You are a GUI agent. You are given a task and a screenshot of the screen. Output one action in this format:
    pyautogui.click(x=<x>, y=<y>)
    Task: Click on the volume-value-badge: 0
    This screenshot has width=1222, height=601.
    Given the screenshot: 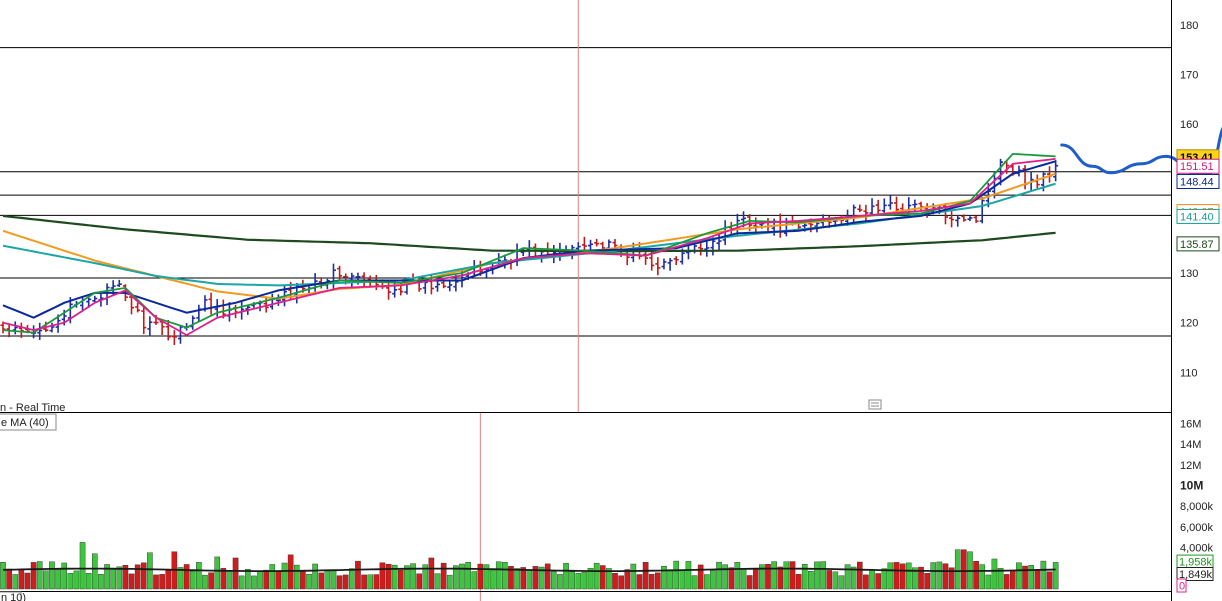 What is the action you would take?
    pyautogui.click(x=1181, y=585)
    